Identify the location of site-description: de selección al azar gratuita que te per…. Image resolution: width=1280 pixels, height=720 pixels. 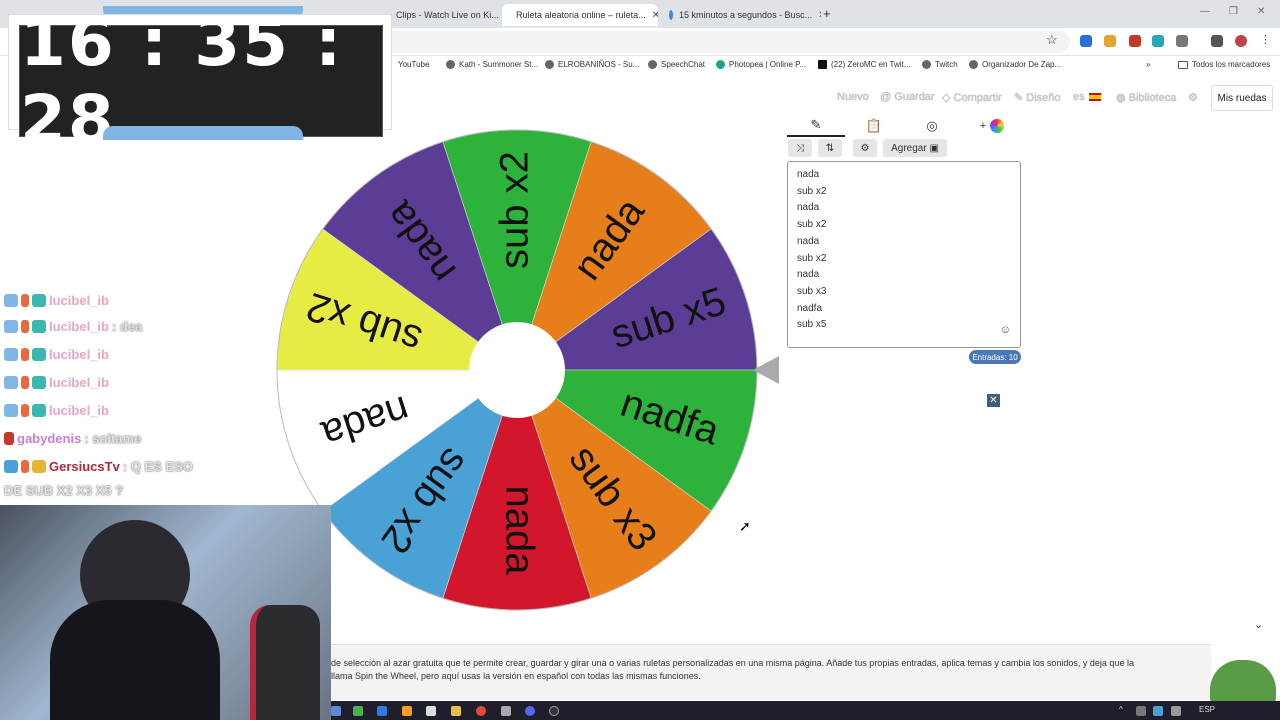
(771, 672).